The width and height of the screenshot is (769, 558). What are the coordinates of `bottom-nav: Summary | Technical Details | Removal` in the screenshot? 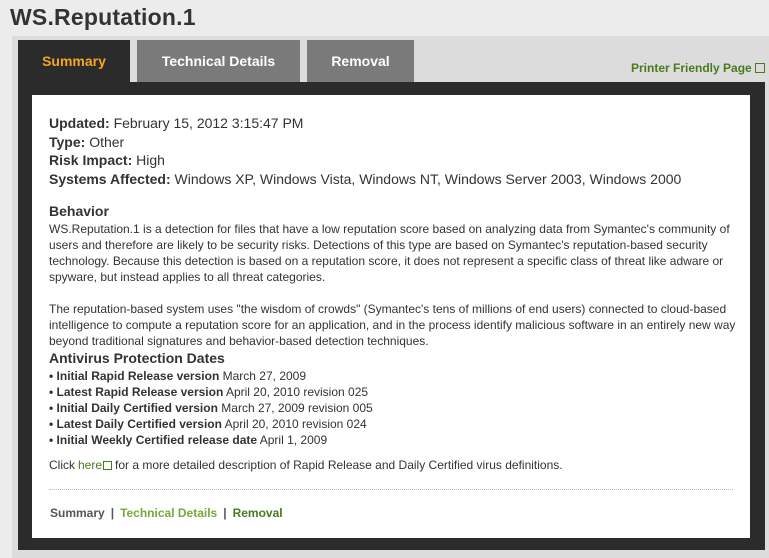 It's located at (166, 513).